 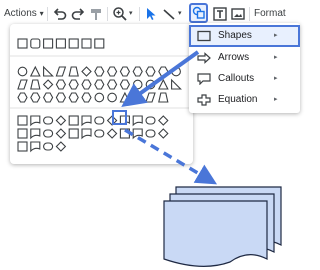 What do you see at coordinates (171, 156) in the screenshot?
I see `dashed-pointer-arrow` at bounding box center [171, 156].